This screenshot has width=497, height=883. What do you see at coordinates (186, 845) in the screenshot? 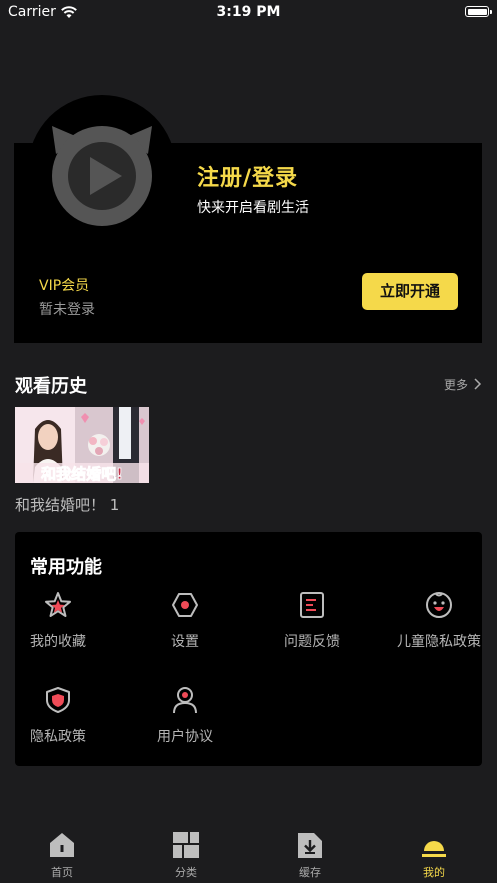
I see `category-grid-icon` at bounding box center [186, 845].